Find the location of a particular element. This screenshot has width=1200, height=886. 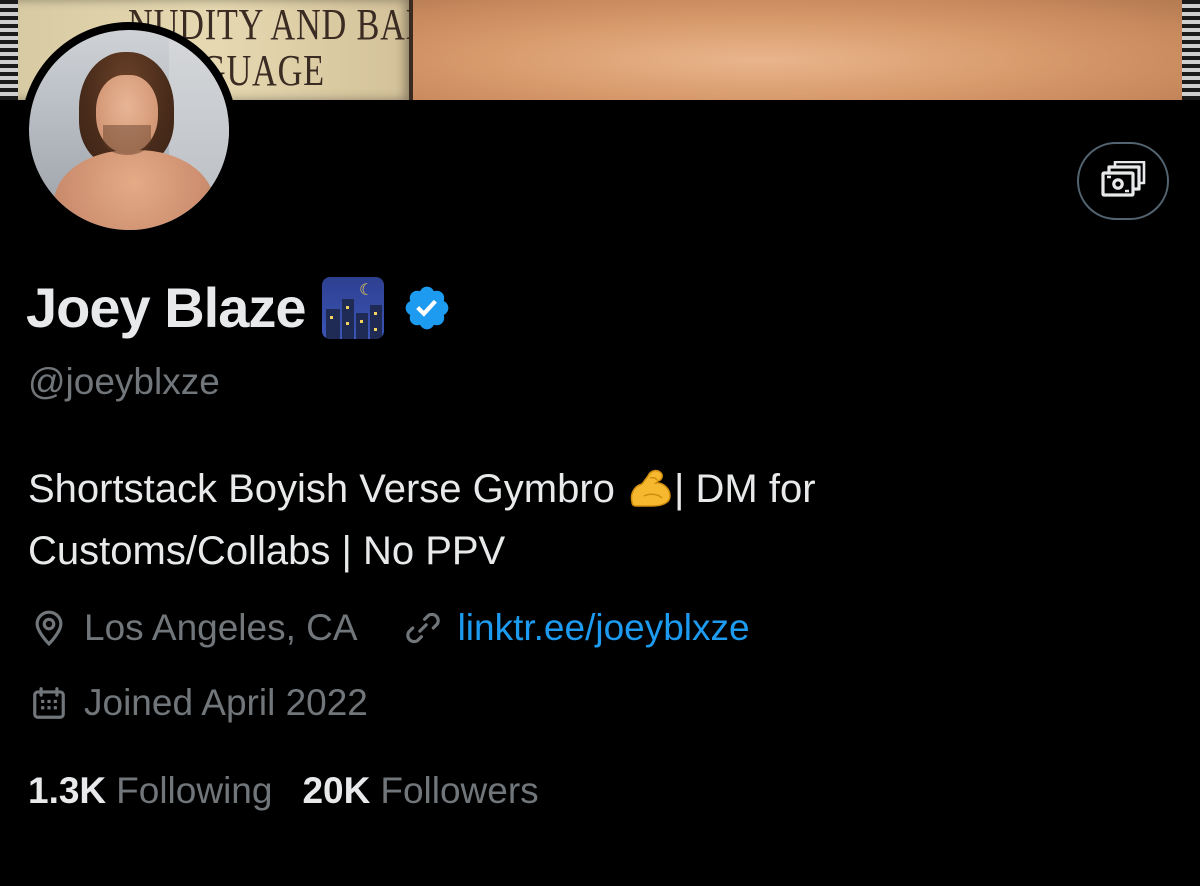

money-tip-icon is located at coordinates (1123, 179).